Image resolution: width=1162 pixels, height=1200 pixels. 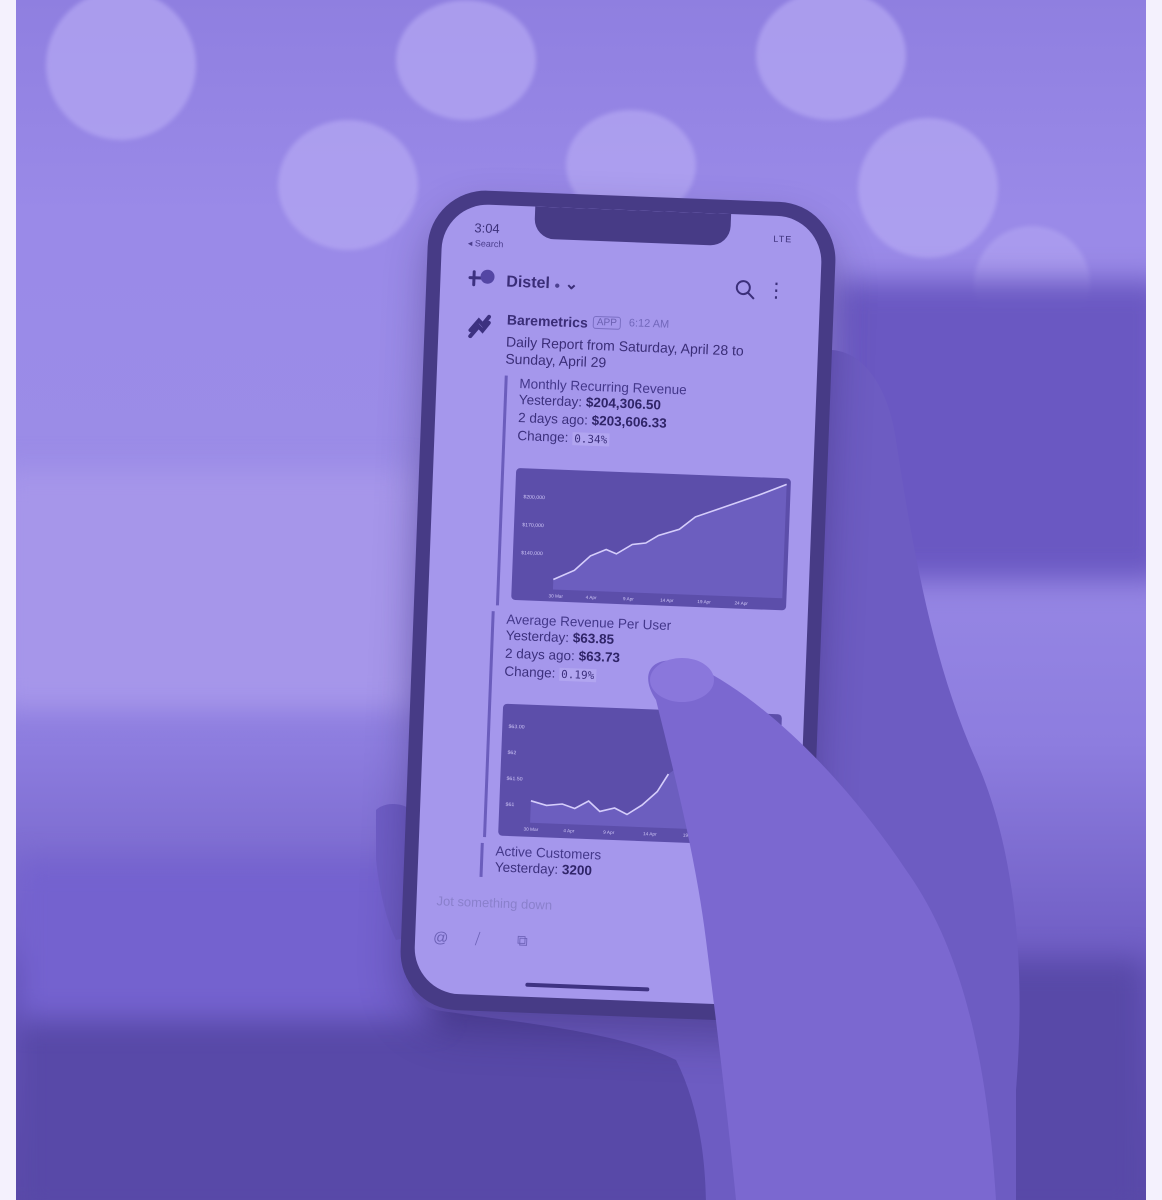 I want to click on status-time: 3:04, so click(x=487, y=228).